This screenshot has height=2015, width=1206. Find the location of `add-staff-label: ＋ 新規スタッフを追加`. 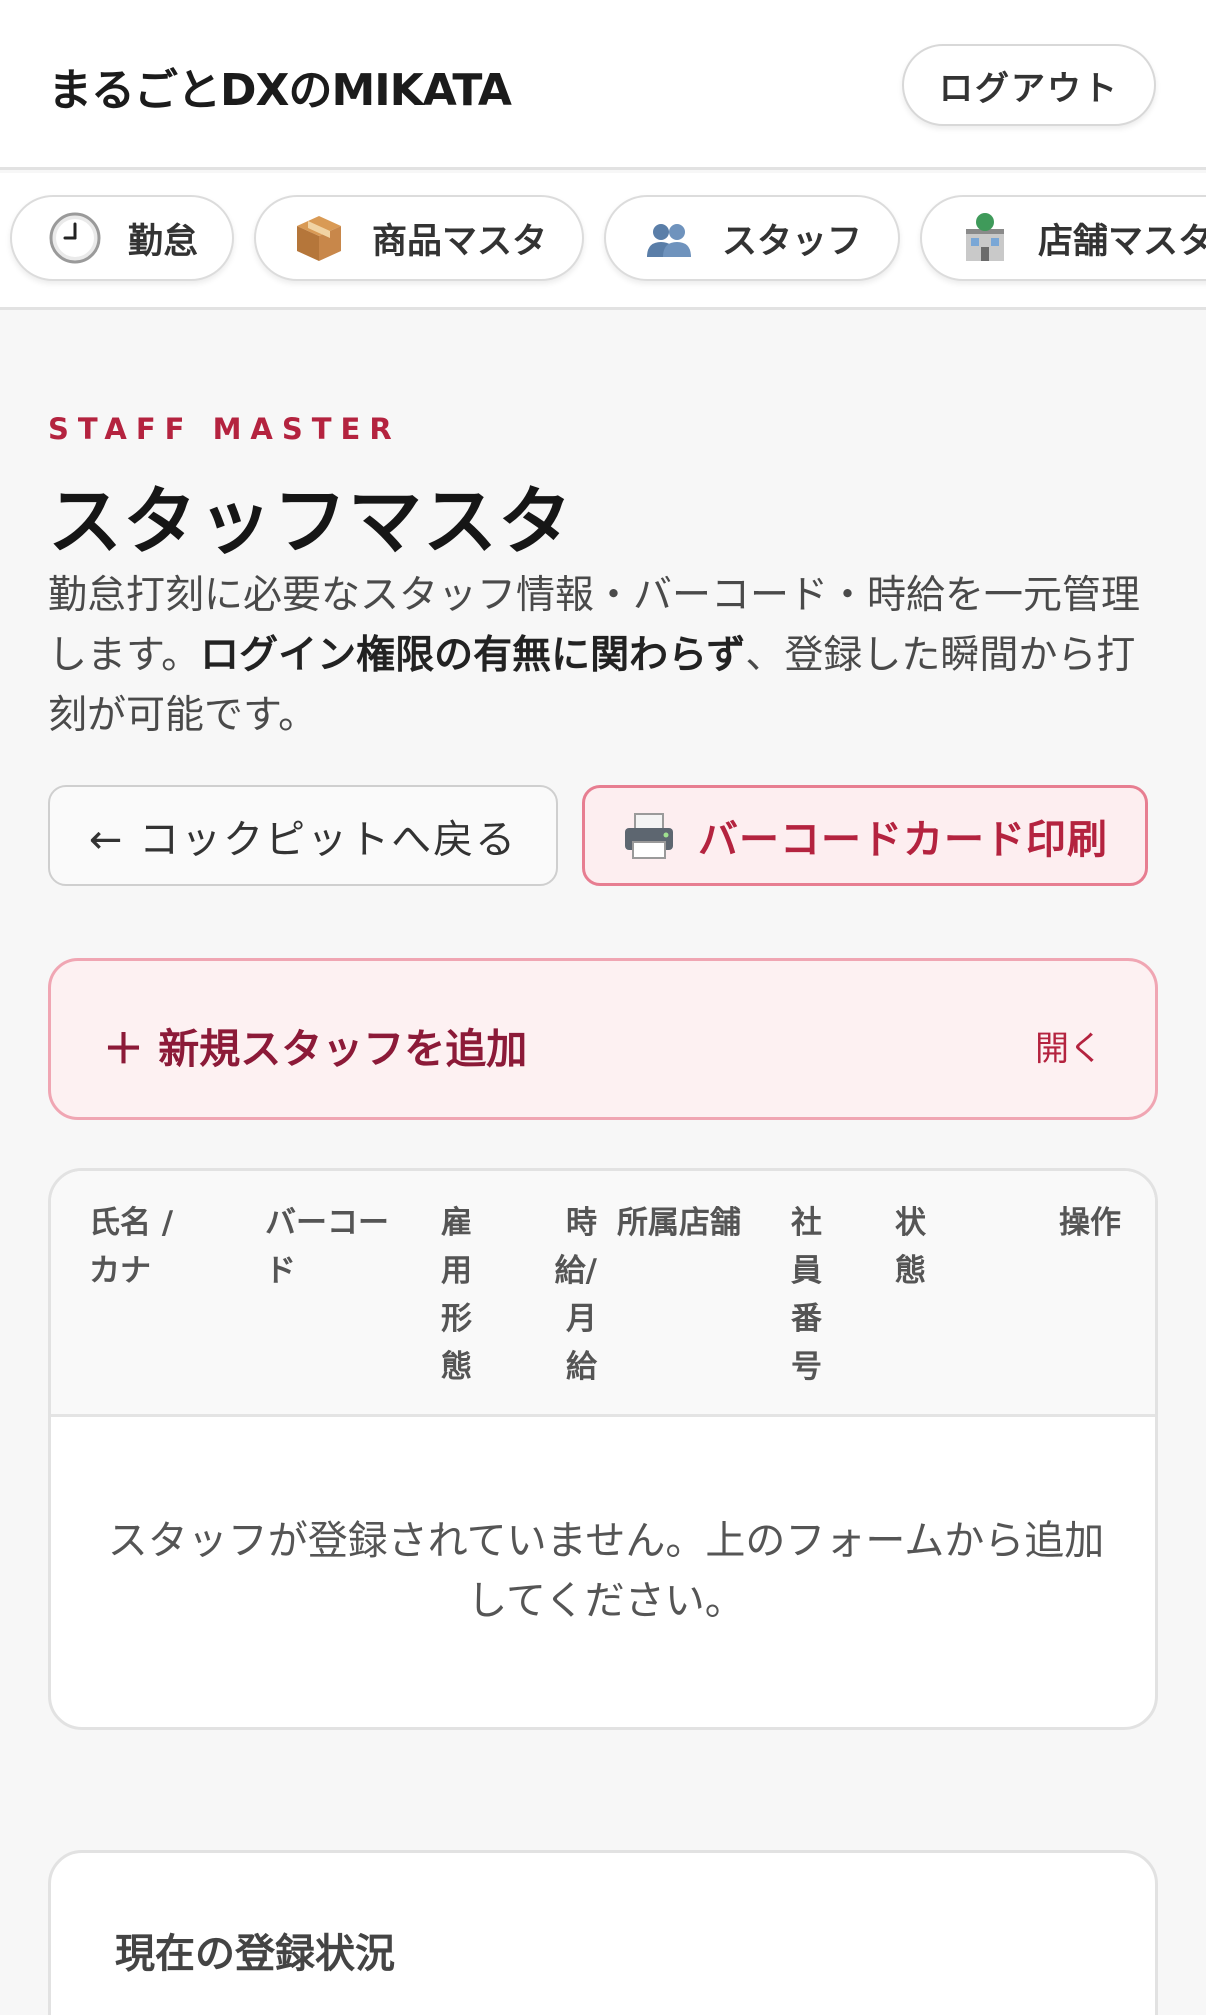

add-staff-label: ＋ 新規スタッフを追加 is located at coordinates (315, 1049).